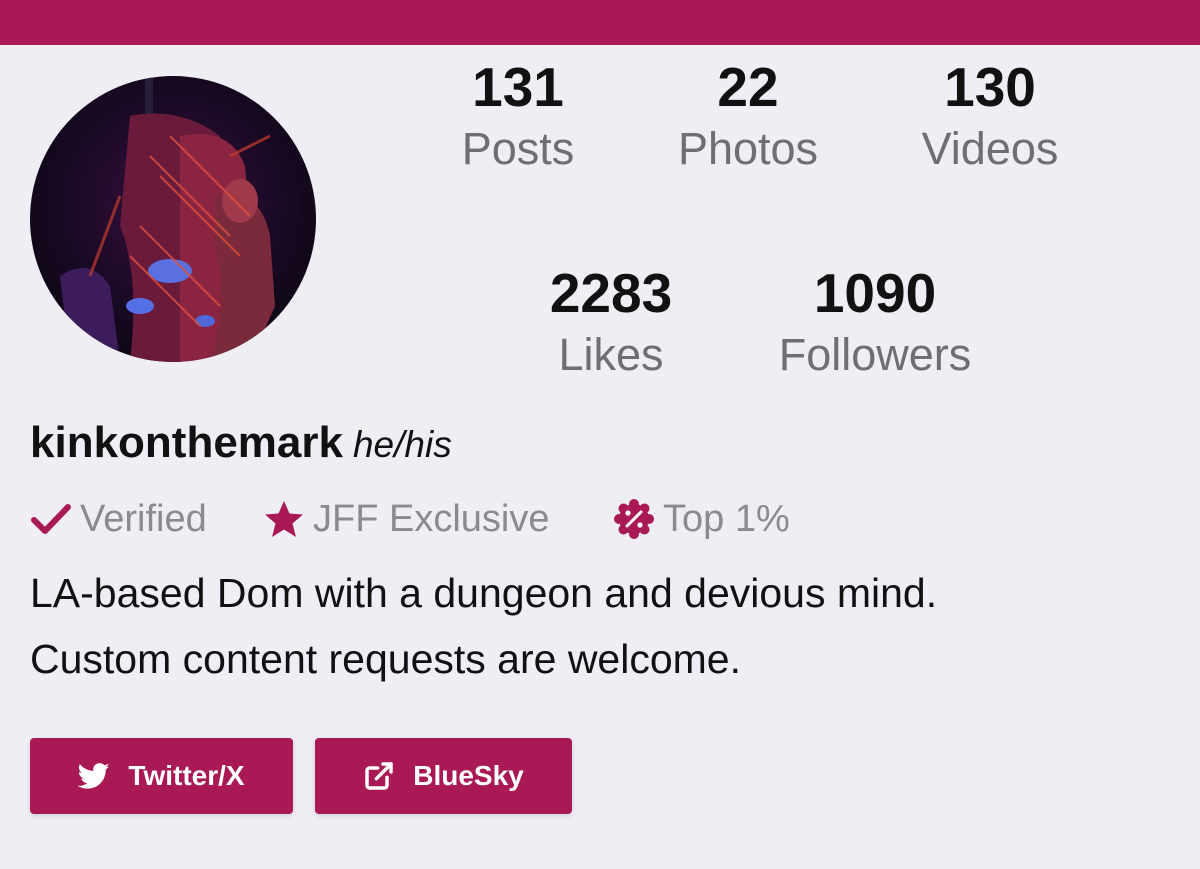  I want to click on pronouns: he/his, so click(402, 444).